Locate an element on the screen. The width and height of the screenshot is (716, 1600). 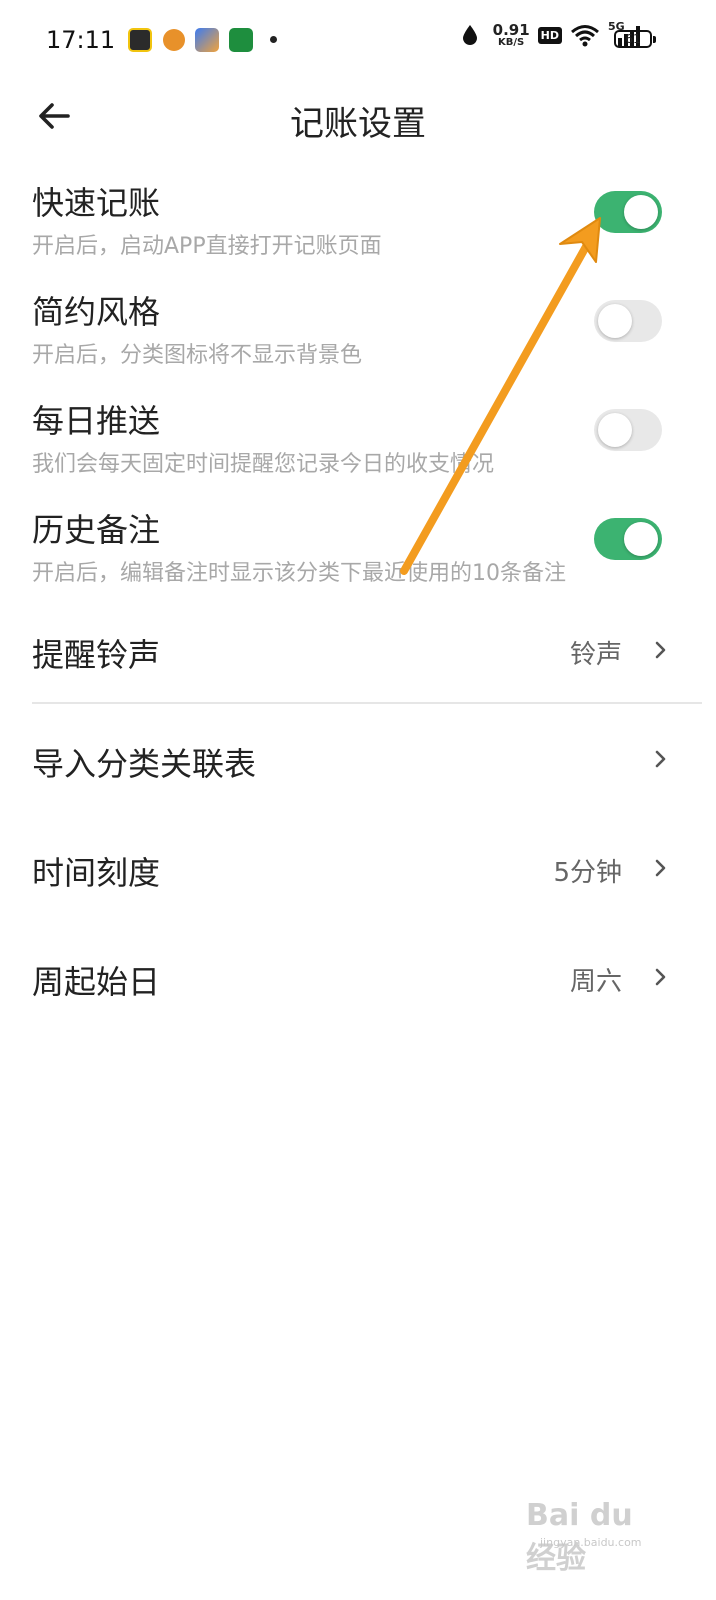
setting-value: 5分钟 is located at coordinates (587, 873).